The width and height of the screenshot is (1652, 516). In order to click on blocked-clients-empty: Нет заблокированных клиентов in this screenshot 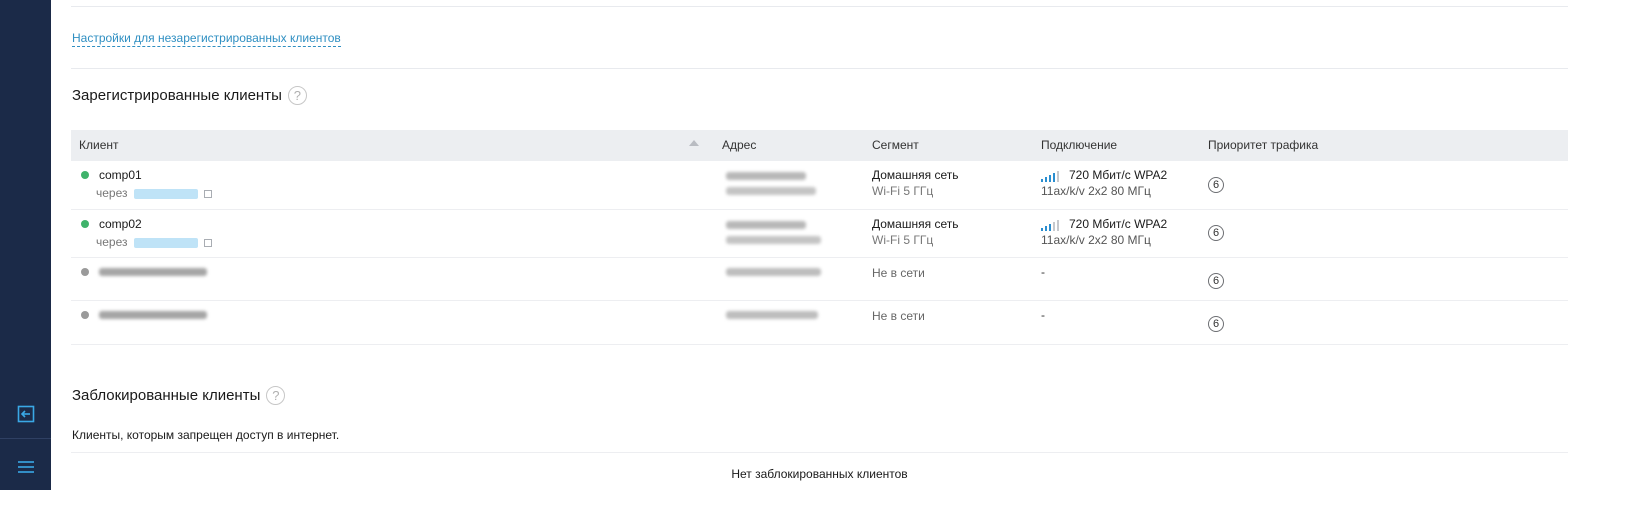, I will do `click(819, 474)`.